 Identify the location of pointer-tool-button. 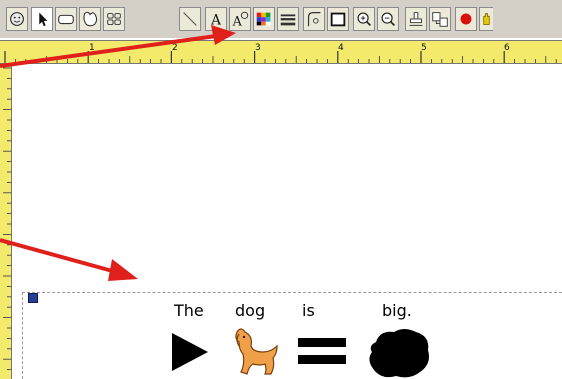
(42, 19).